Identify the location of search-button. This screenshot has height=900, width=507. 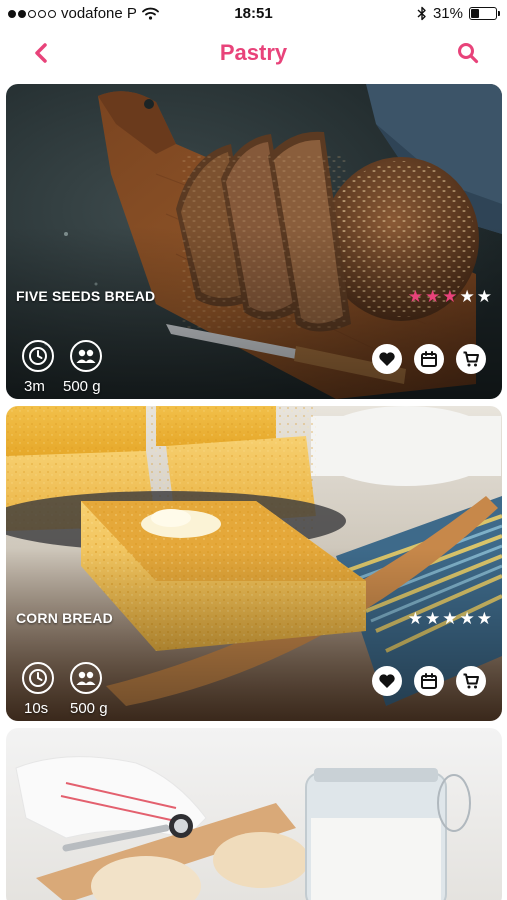
(468, 53).